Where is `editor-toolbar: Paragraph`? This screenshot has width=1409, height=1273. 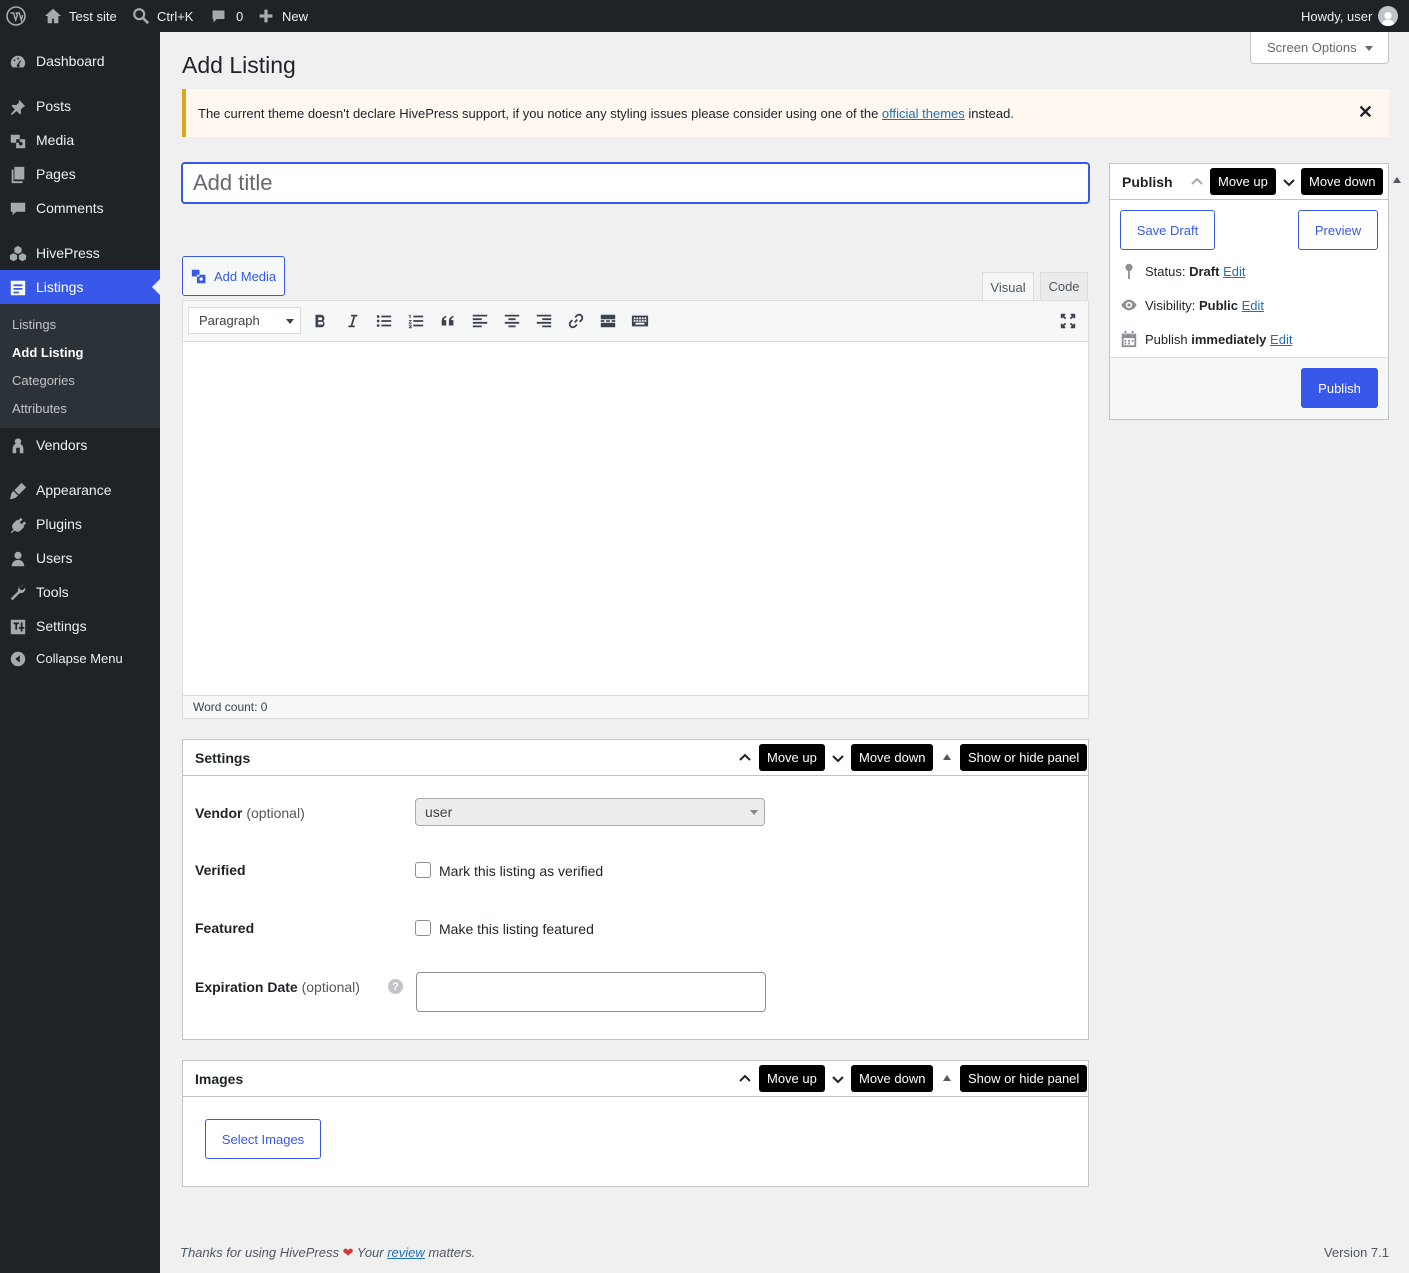 editor-toolbar: Paragraph is located at coordinates (635, 321).